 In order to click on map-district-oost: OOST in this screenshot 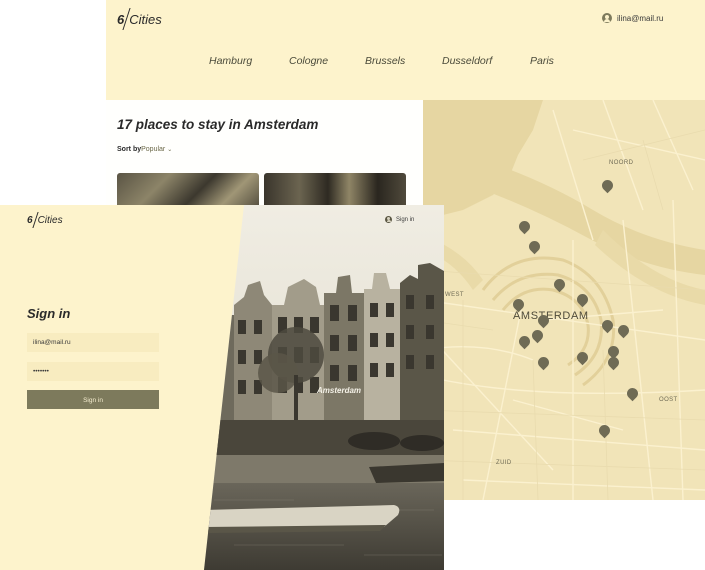, I will do `click(668, 400)`.